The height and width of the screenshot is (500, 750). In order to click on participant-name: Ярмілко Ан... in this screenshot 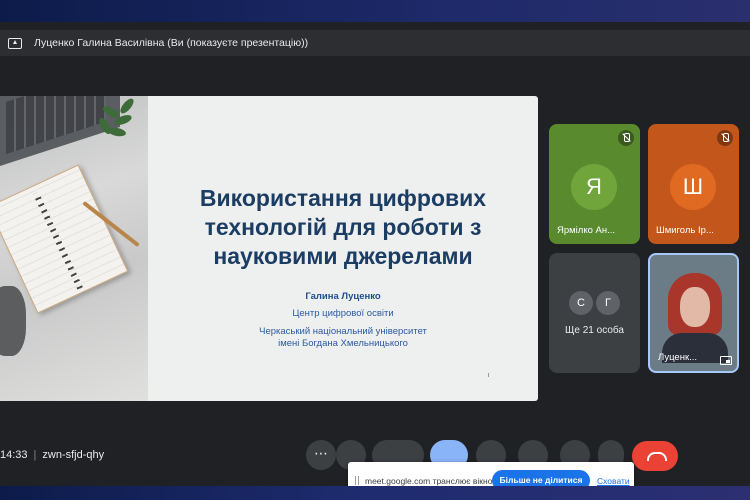, I will do `click(586, 230)`.